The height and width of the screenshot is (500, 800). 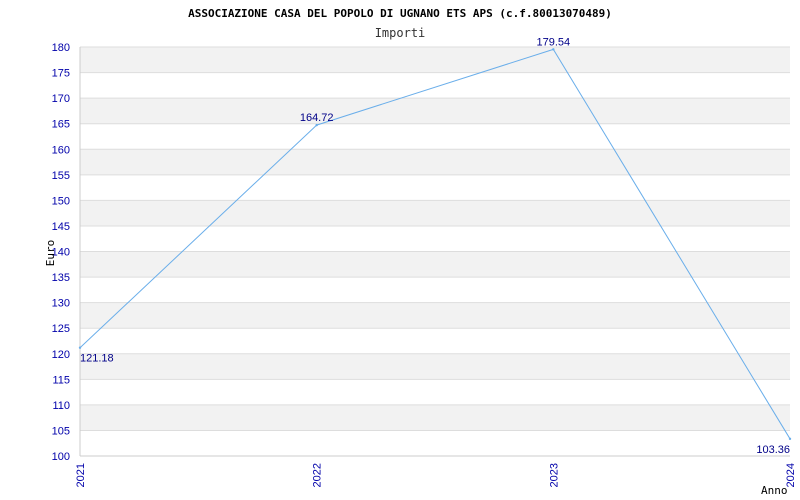 What do you see at coordinates (61, 74) in the screenshot?
I see `y-tick-label: 175` at bounding box center [61, 74].